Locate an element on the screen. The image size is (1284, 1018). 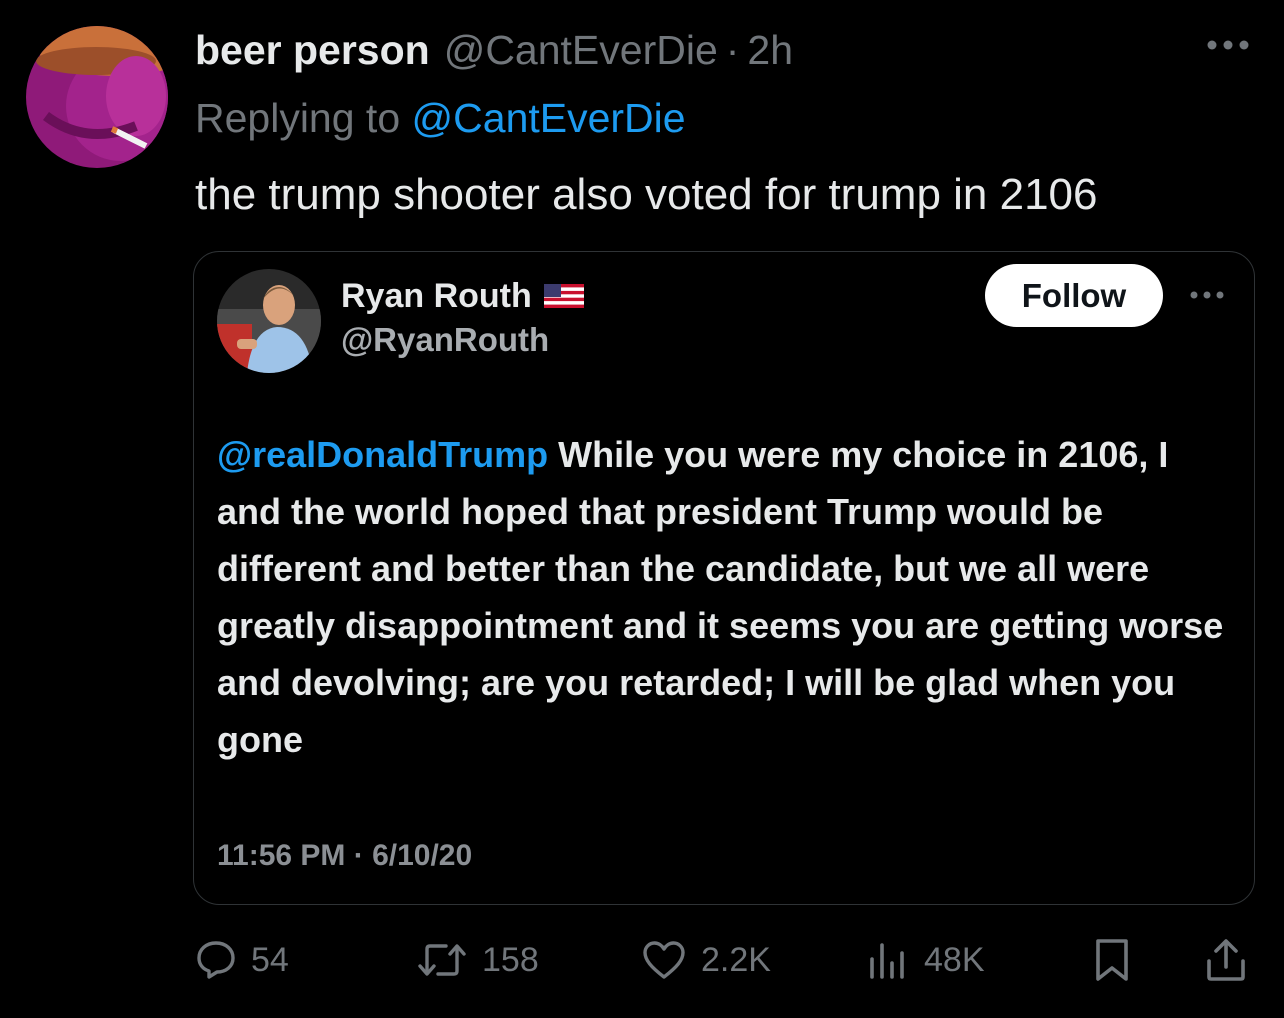
like-count: 2.2K is located at coordinates (736, 959).